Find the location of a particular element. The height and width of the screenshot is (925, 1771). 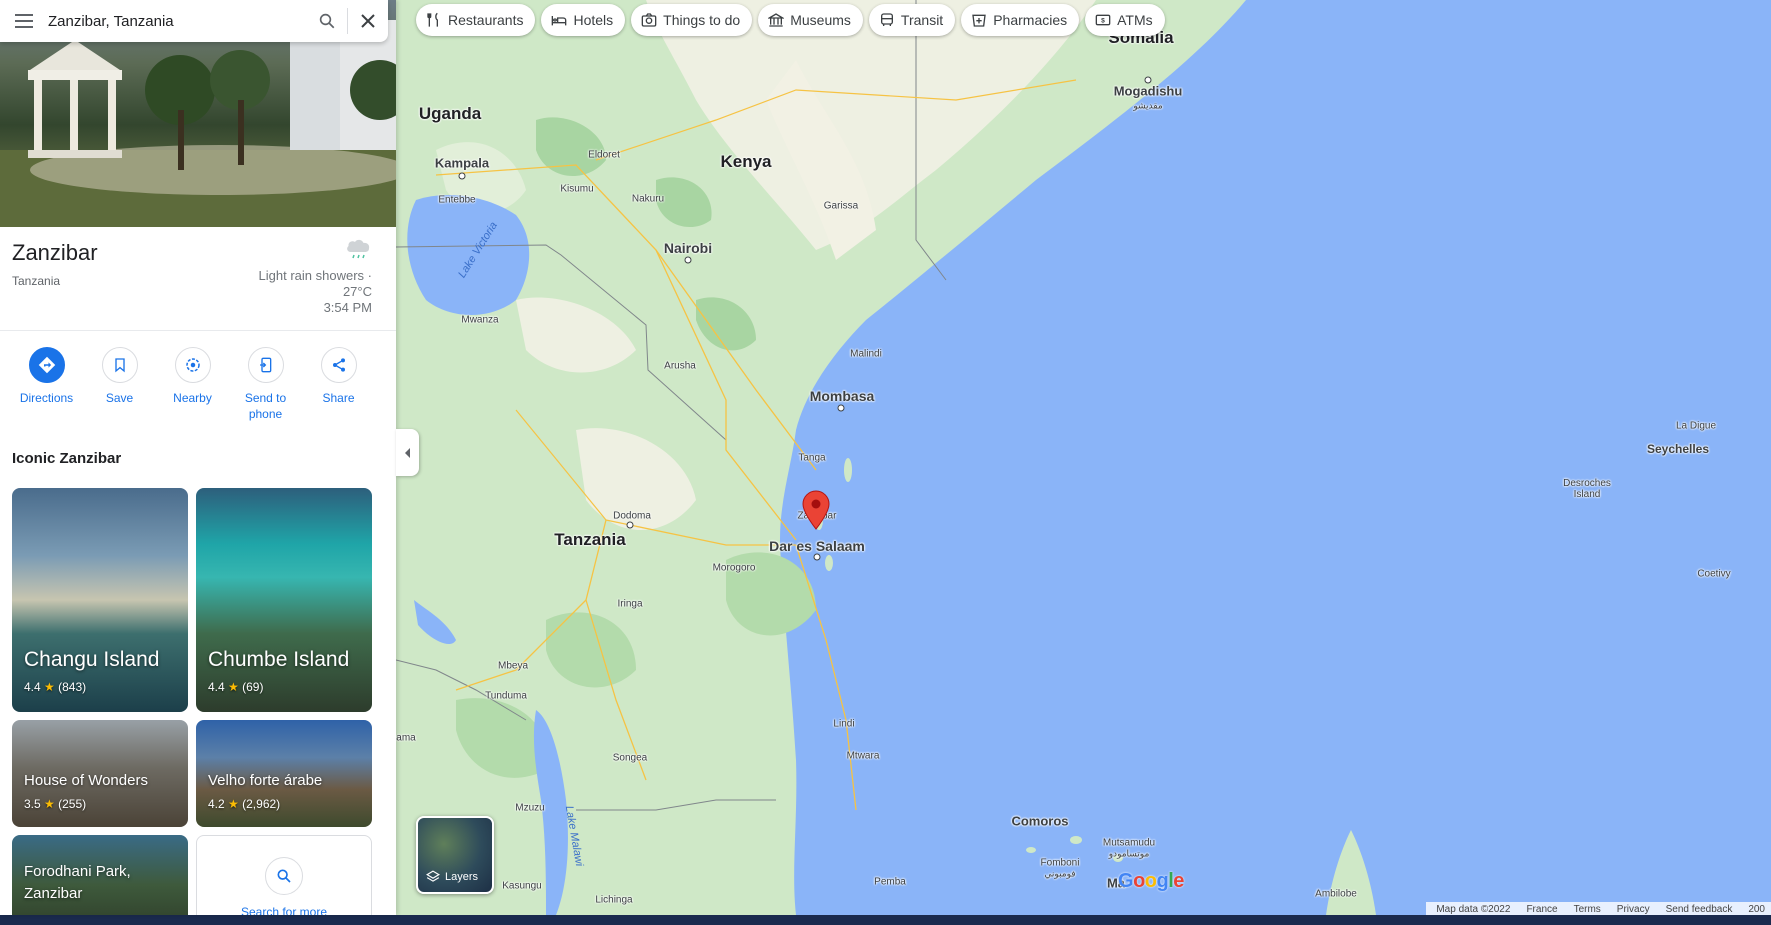

chip-restaurants: Restaurants is located at coordinates (476, 20).